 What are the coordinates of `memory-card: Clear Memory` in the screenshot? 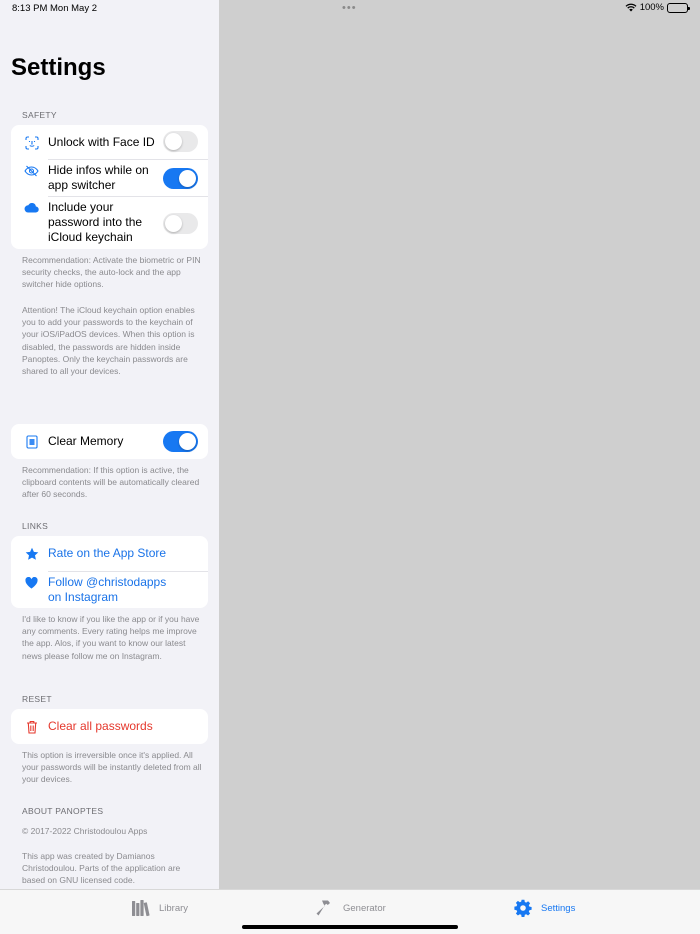 It's located at (109, 441).